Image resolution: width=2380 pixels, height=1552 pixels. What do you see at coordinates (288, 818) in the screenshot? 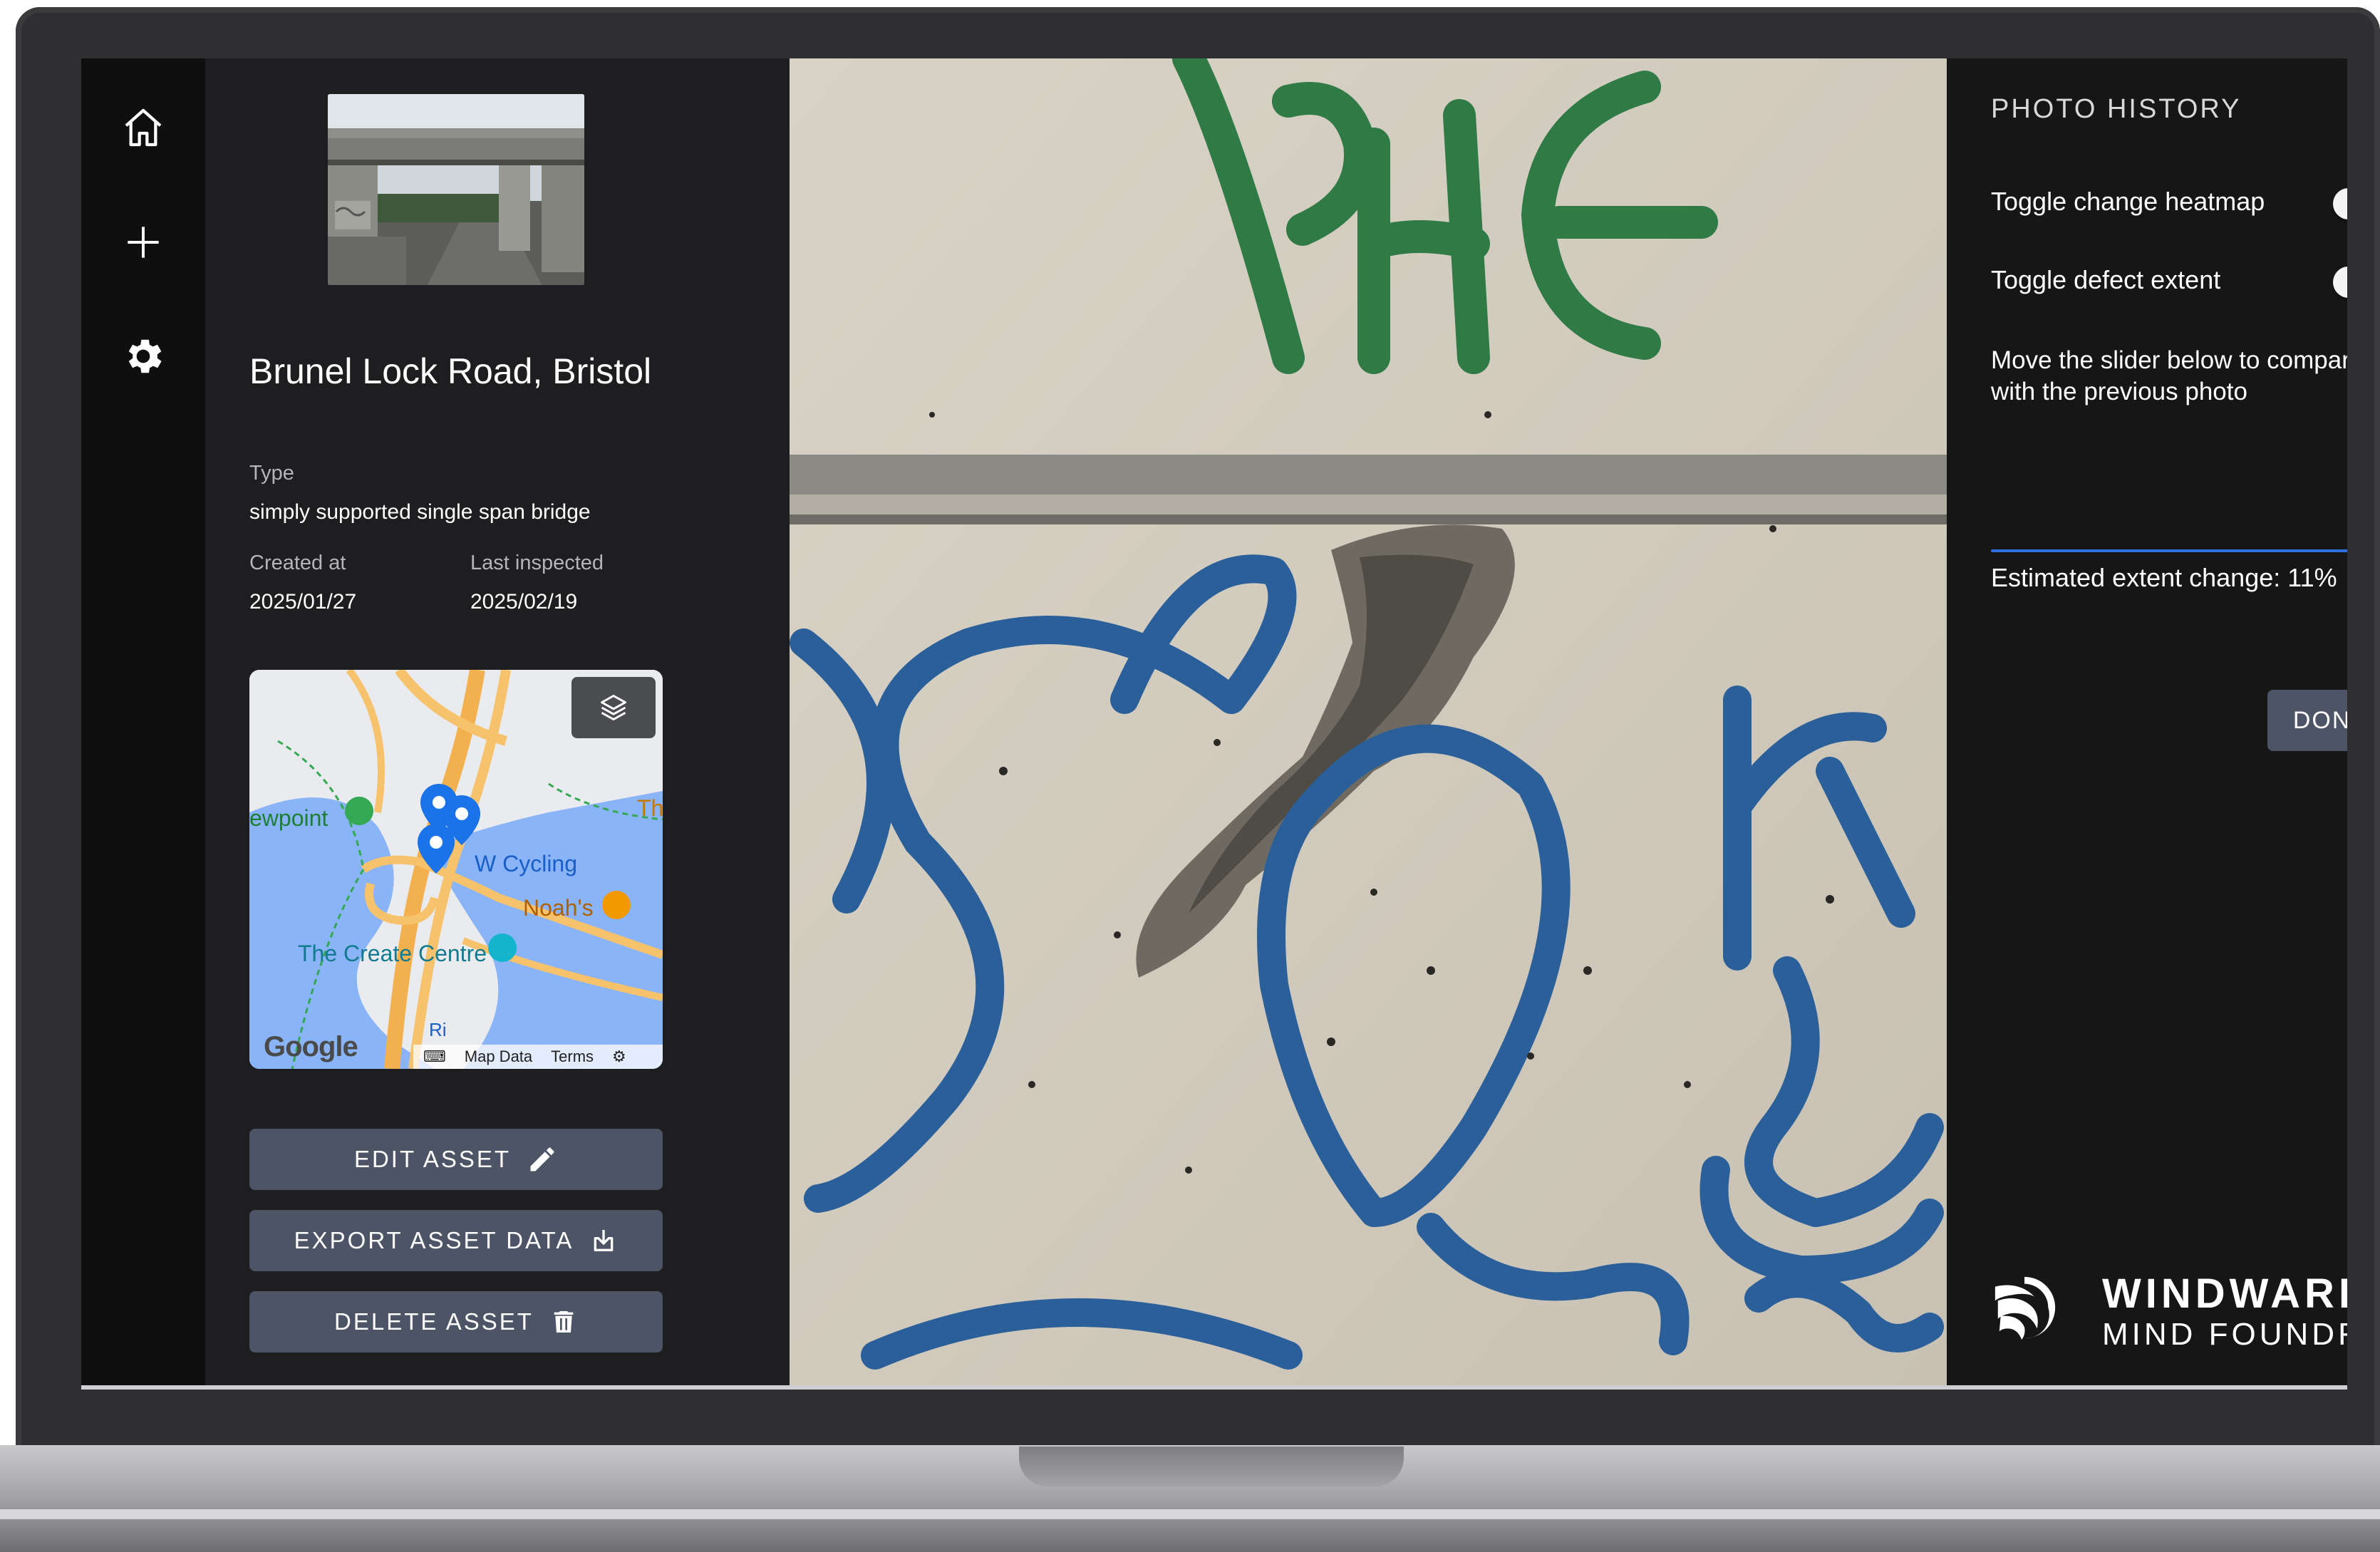
I see `map-label-viewpoint: ewpoint` at bounding box center [288, 818].